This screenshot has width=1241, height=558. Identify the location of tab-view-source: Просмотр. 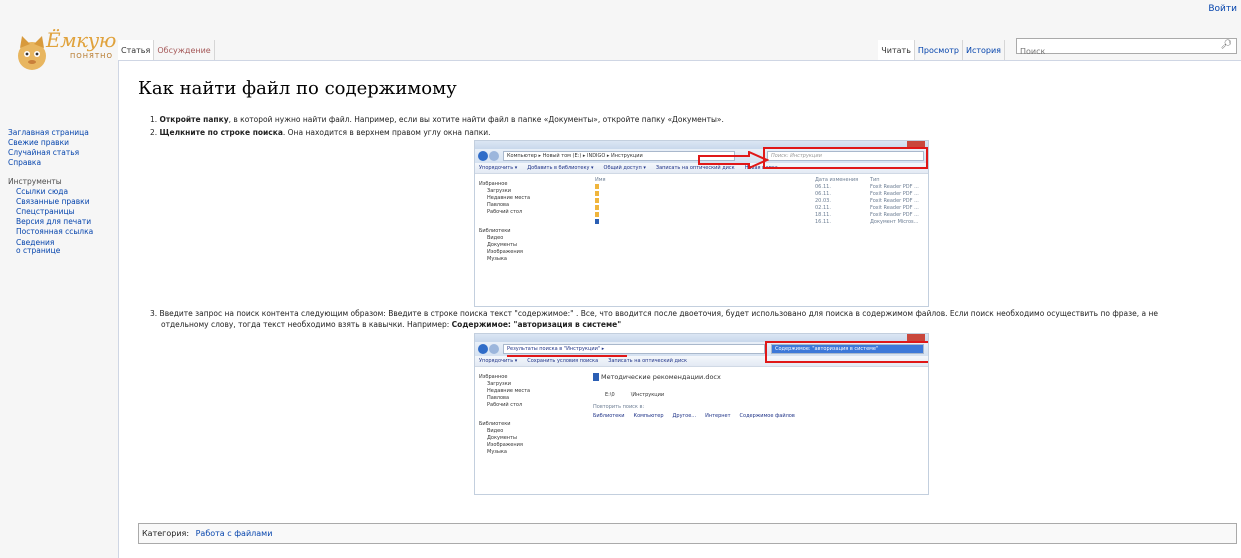
(939, 50).